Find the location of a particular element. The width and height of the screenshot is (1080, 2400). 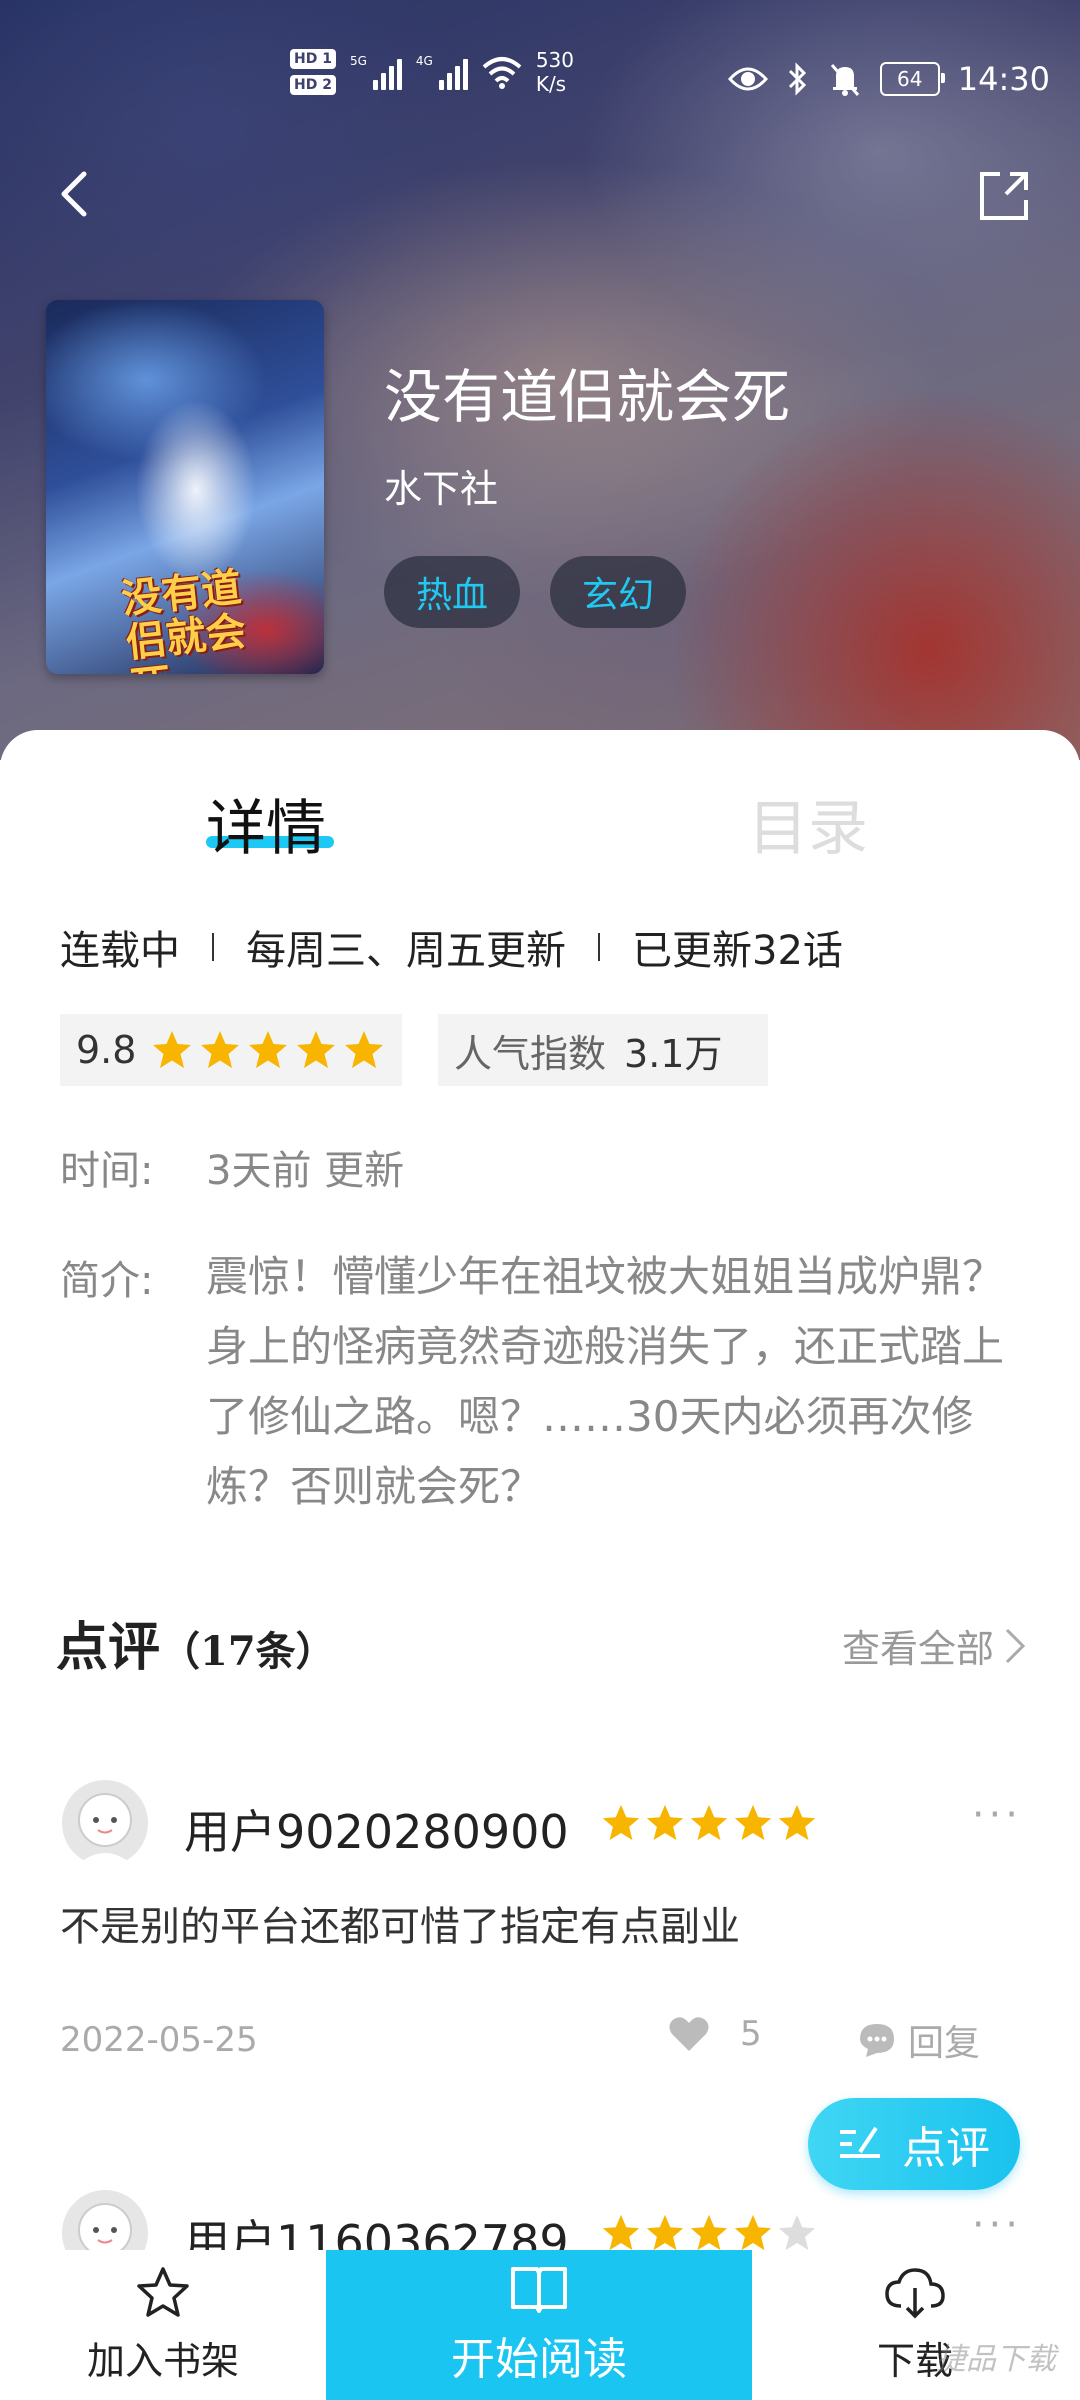

intro-label: 简介: is located at coordinates (107, 1281).